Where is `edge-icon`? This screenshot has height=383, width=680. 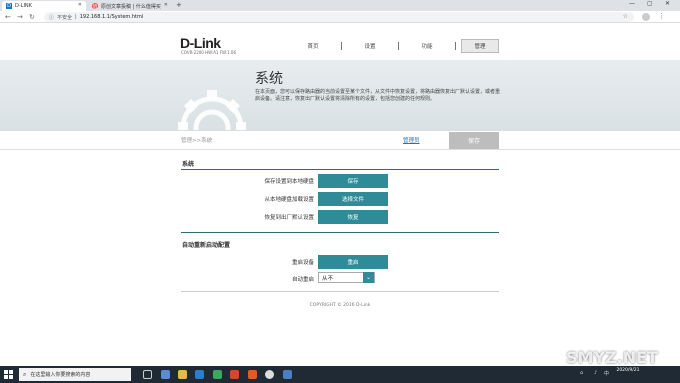 edge-icon is located at coordinates (199, 374).